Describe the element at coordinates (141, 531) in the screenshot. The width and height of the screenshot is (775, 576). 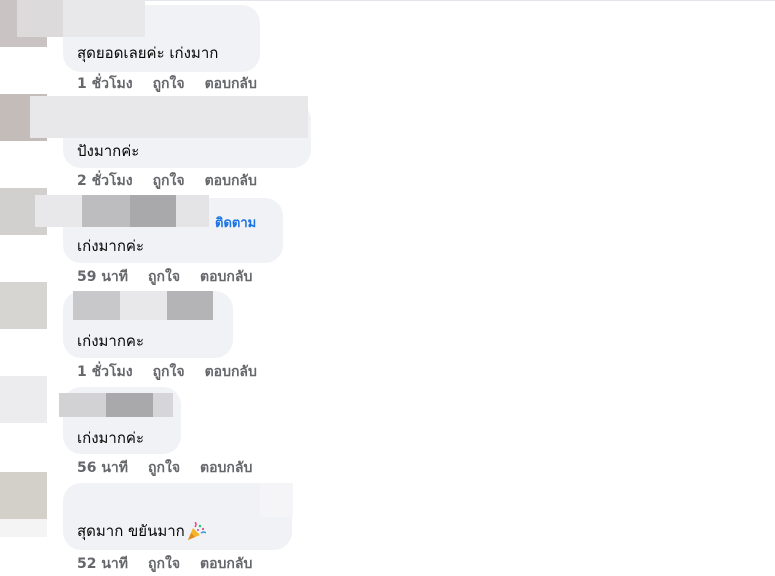
I see `comment-text: สุดมาก ขยันมาก` at that location.